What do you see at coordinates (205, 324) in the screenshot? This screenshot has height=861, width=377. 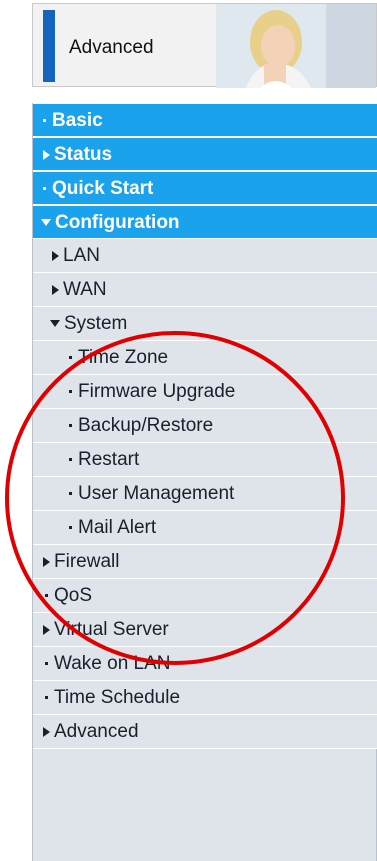 I see `menu-item-system: System` at bounding box center [205, 324].